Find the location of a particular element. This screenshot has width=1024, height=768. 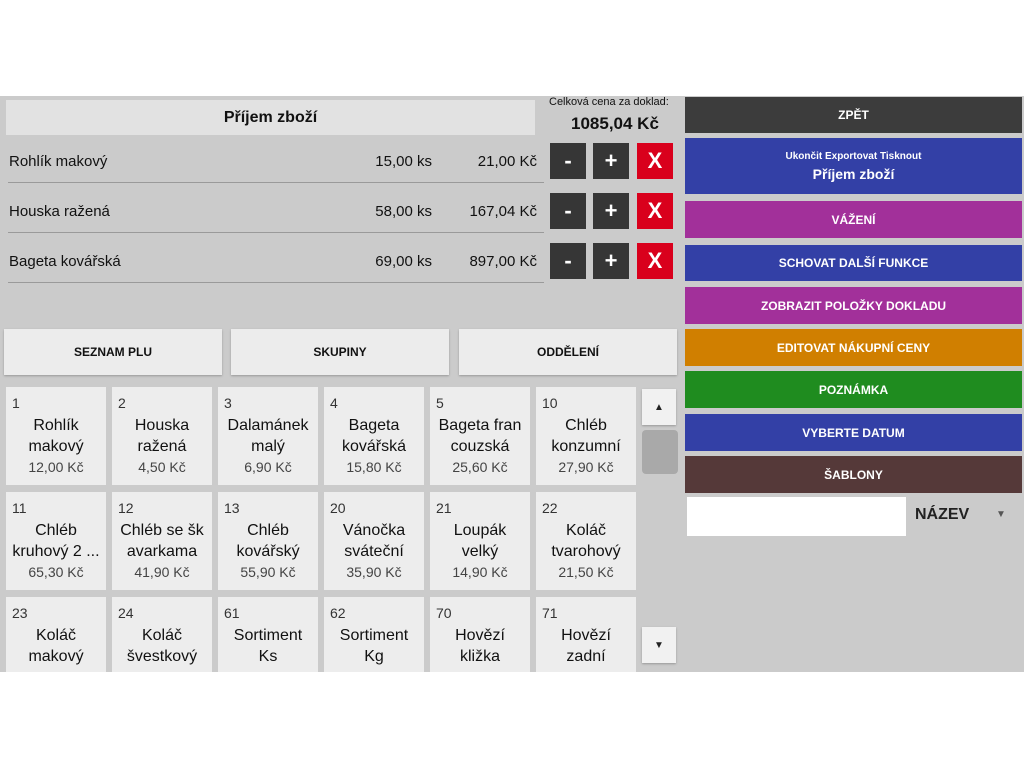

choose-date-button: VYBERTE DATUM is located at coordinates (853, 432).